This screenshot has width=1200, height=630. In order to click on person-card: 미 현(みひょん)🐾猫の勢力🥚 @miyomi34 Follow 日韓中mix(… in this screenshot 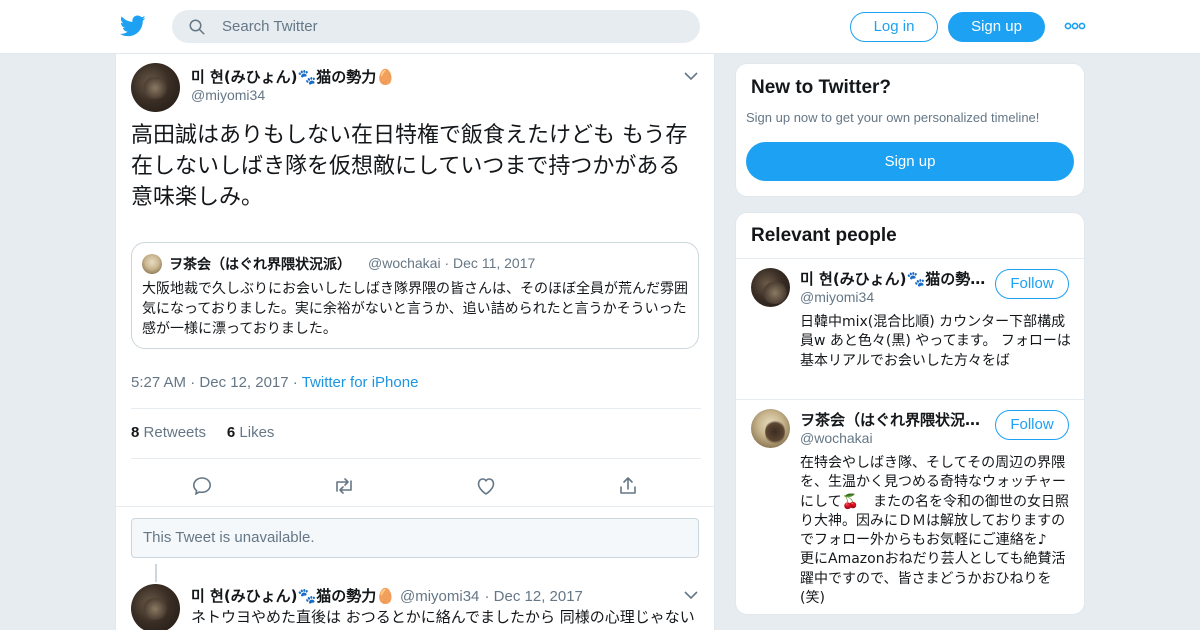, I will do `click(910, 329)`.